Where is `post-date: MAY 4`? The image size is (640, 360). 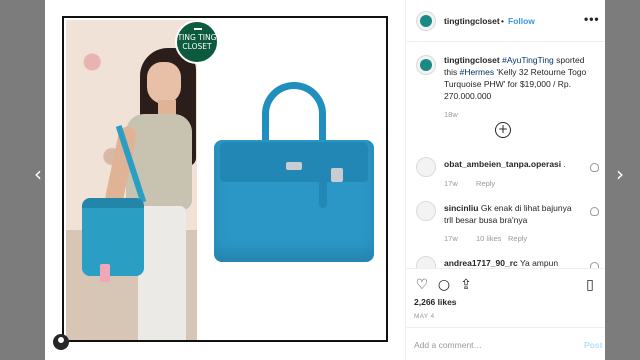 post-date: MAY 4 is located at coordinates (424, 316).